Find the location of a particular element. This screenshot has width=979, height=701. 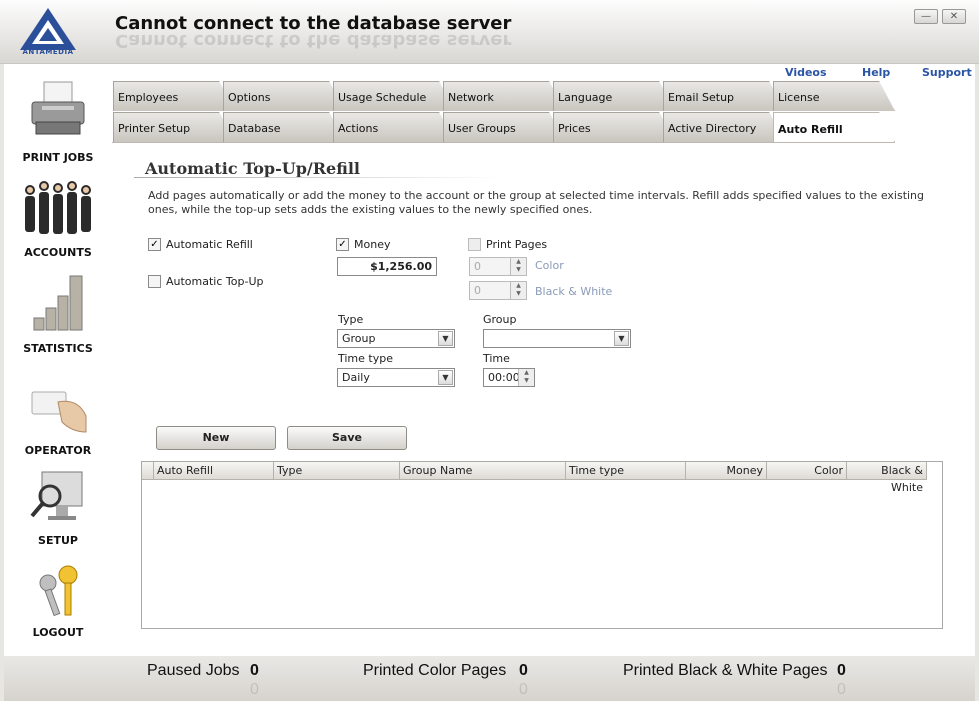

tab-license: License is located at coordinates (834, 96).